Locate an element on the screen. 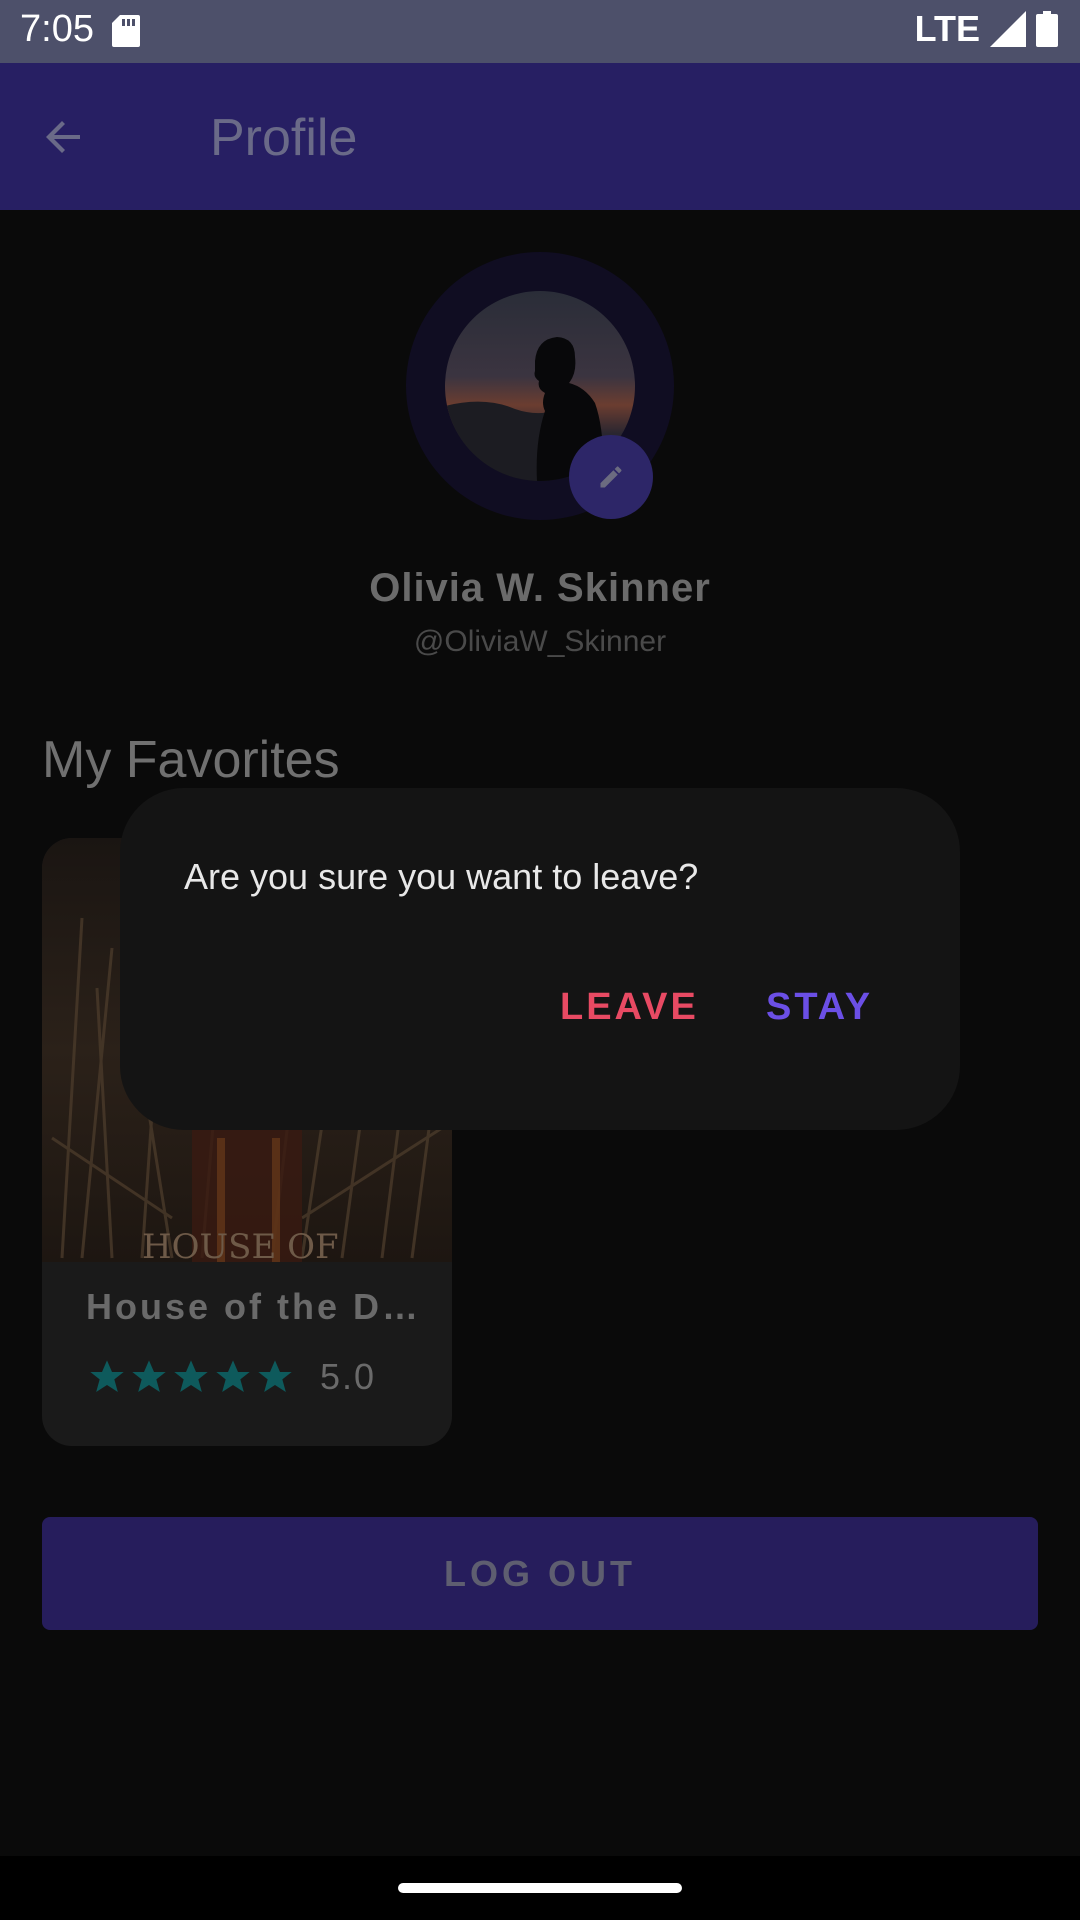 The image size is (1080, 1920). sd-card-icon is located at coordinates (126, 31).